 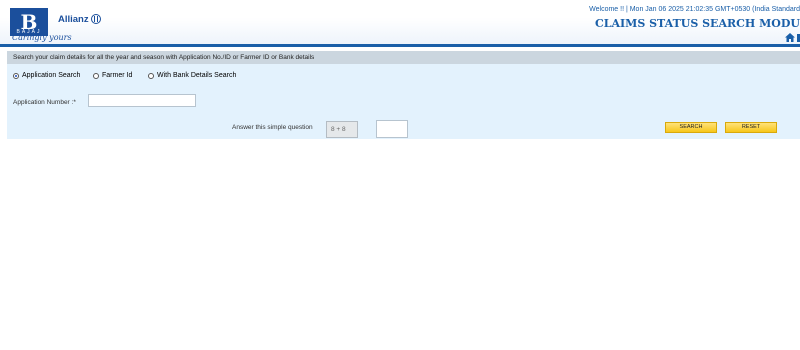 I want to click on radio-label-application-search: Application Search, so click(x=51, y=75).